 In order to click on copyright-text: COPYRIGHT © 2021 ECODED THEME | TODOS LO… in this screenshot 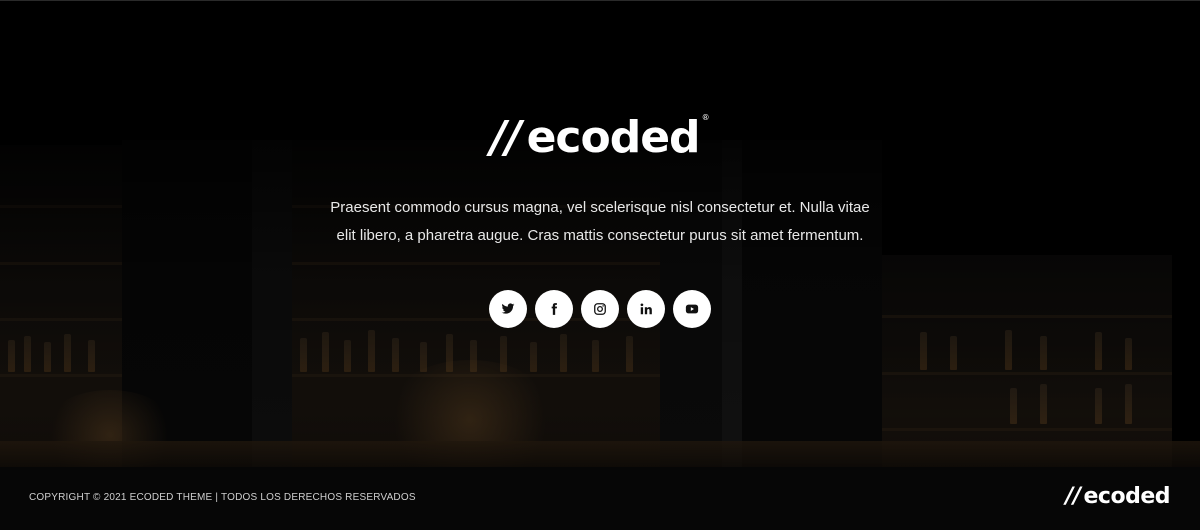, I will do `click(222, 497)`.